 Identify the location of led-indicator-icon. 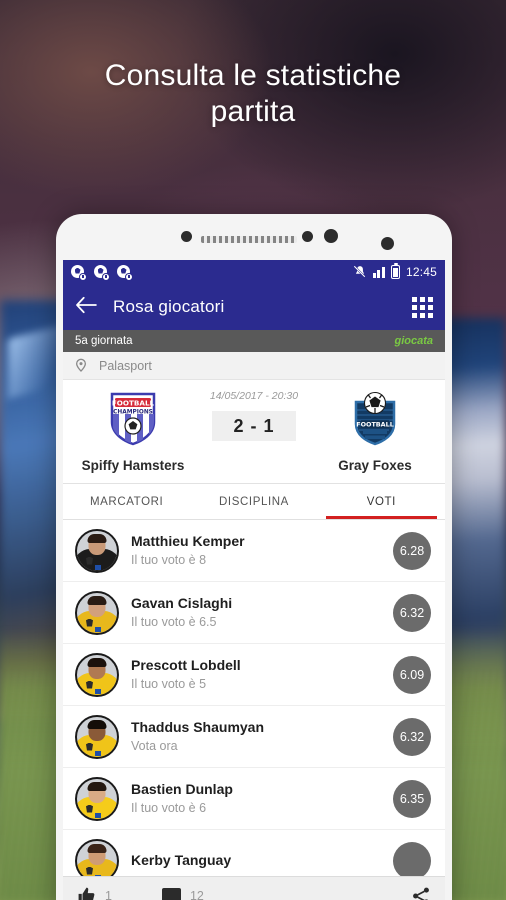
(387, 243).